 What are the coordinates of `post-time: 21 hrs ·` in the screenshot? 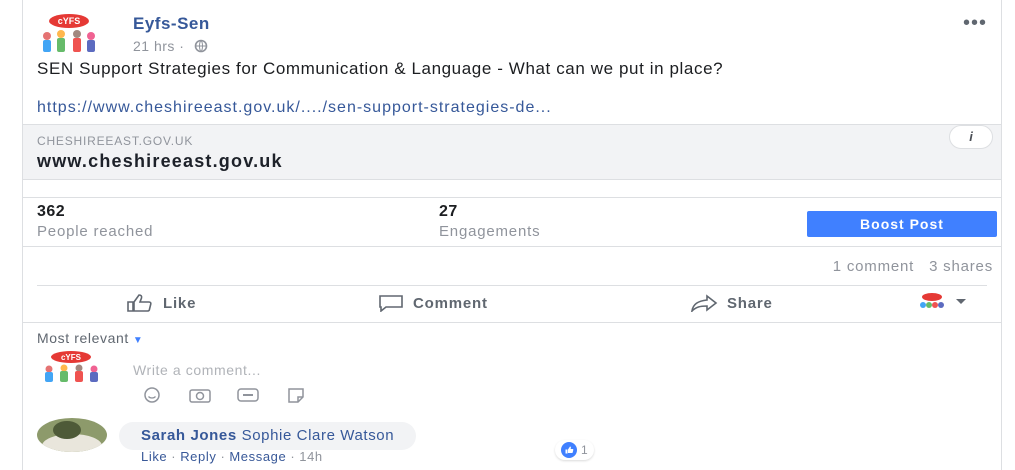 It's located at (158, 46).